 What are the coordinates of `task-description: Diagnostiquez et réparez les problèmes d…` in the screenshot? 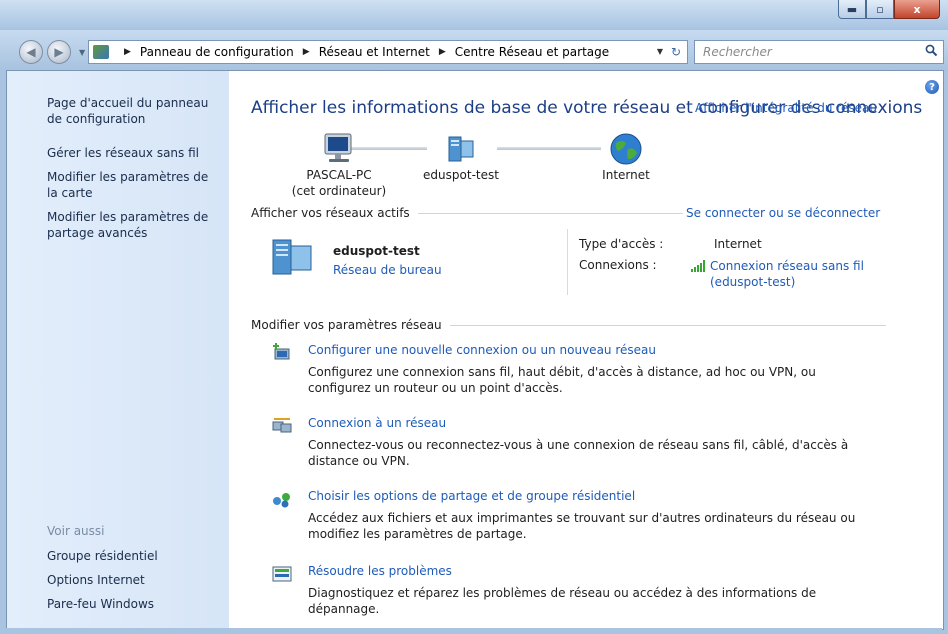 It's located at (562, 601).